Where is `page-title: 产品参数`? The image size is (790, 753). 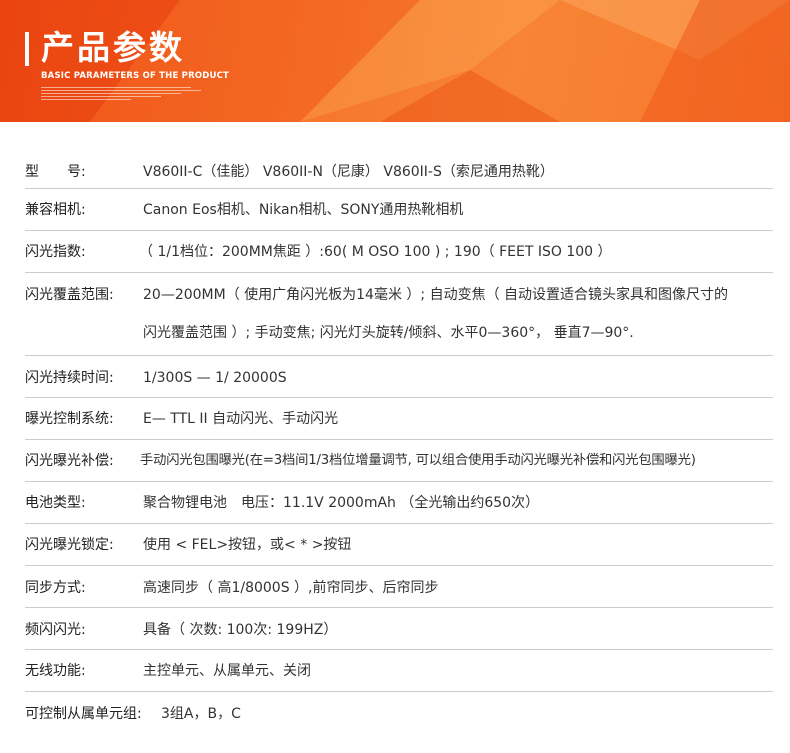
page-title: 产品参数 is located at coordinates (113, 47).